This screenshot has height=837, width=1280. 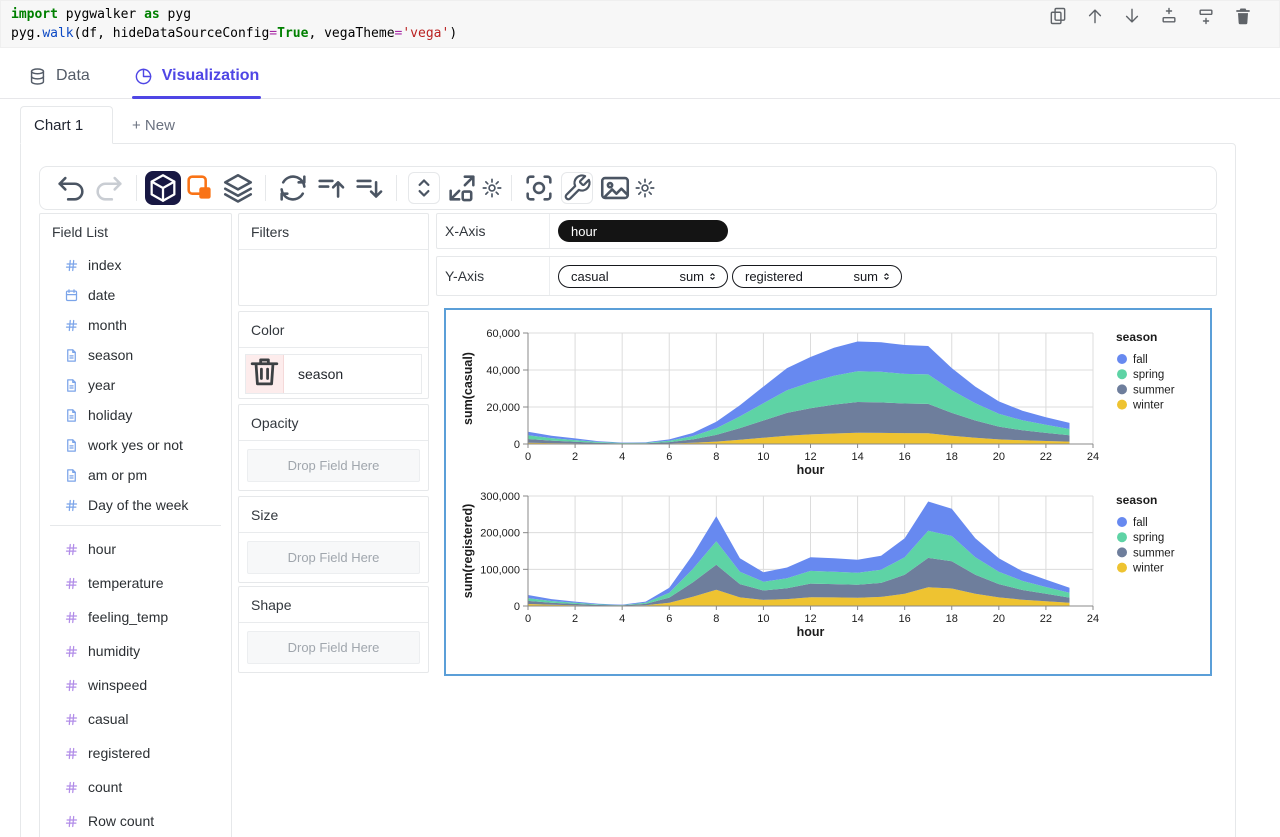 What do you see at coordinates (135, 525) in the screenshot?
I see `field-list-divider` at bounding box center [135, 525].